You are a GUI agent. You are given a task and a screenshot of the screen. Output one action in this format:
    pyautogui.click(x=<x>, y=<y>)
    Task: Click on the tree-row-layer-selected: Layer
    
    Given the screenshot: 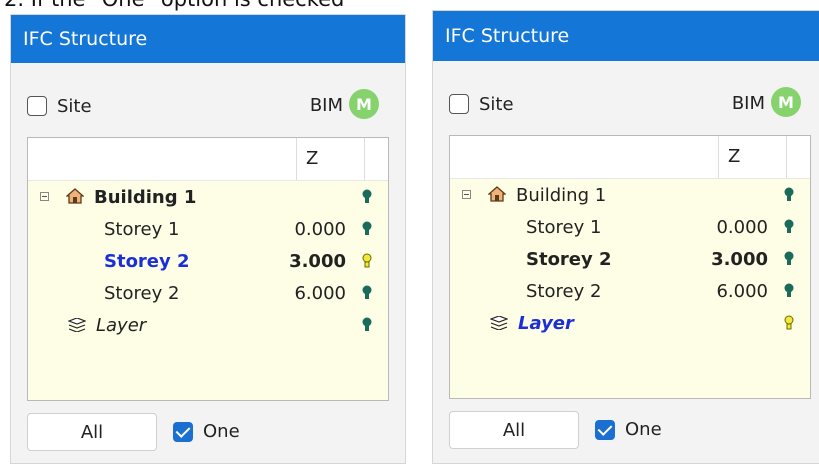 What is the action you would take?
    pyautogui.click(x=630, y=324)
    